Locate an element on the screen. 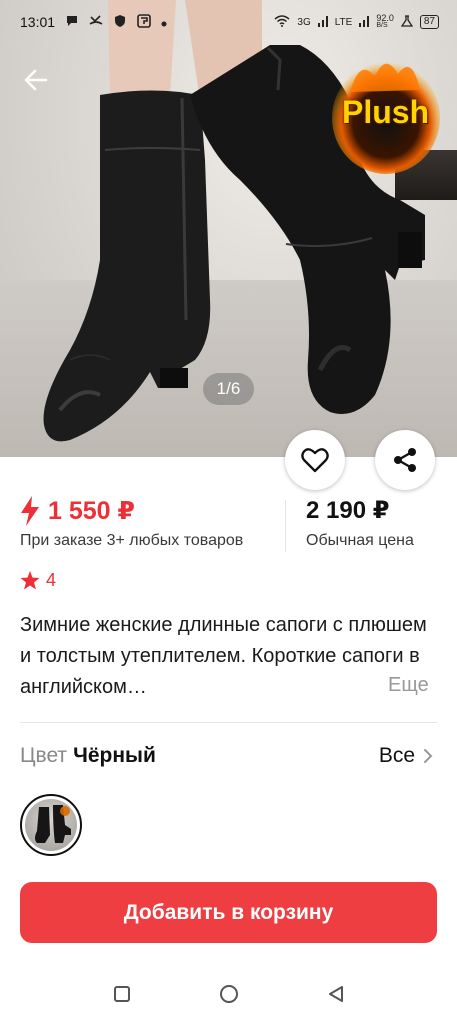  star-icon is located at coordinates (30, 580).